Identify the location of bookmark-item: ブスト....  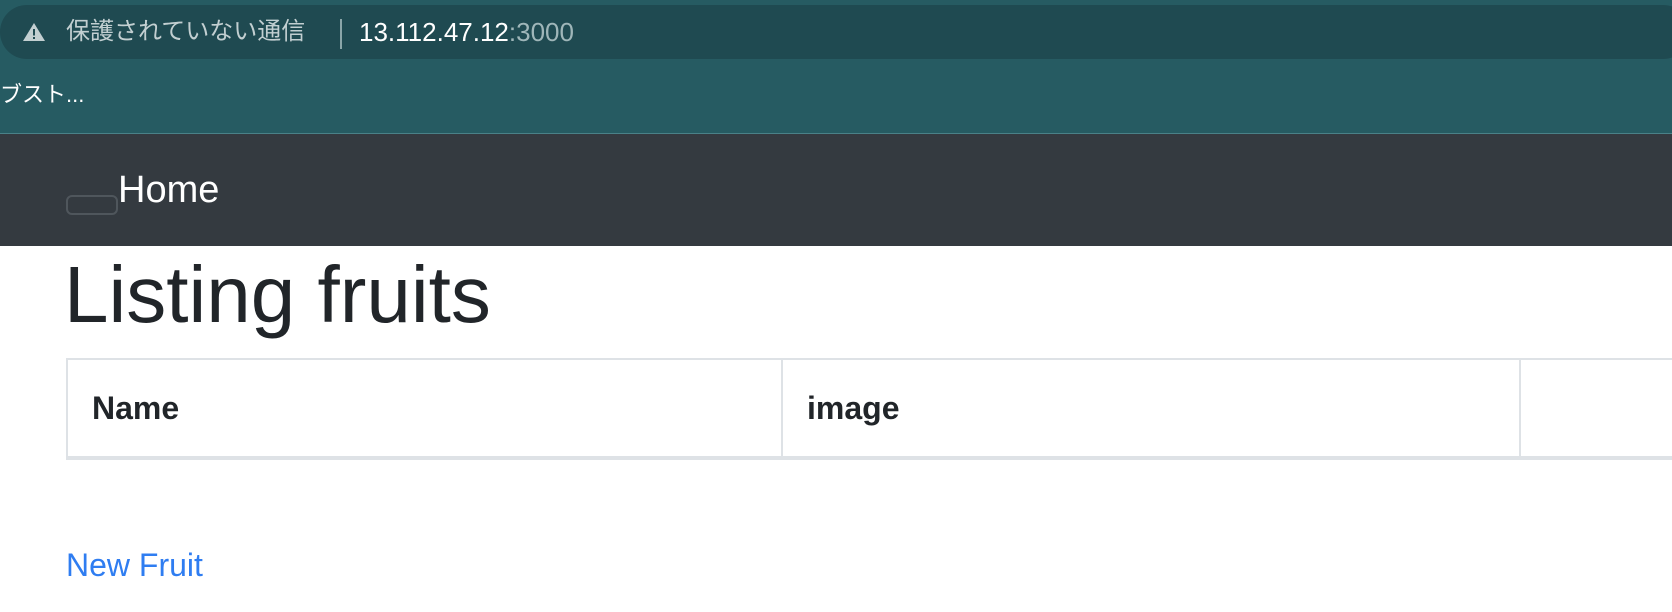
(42, 95).